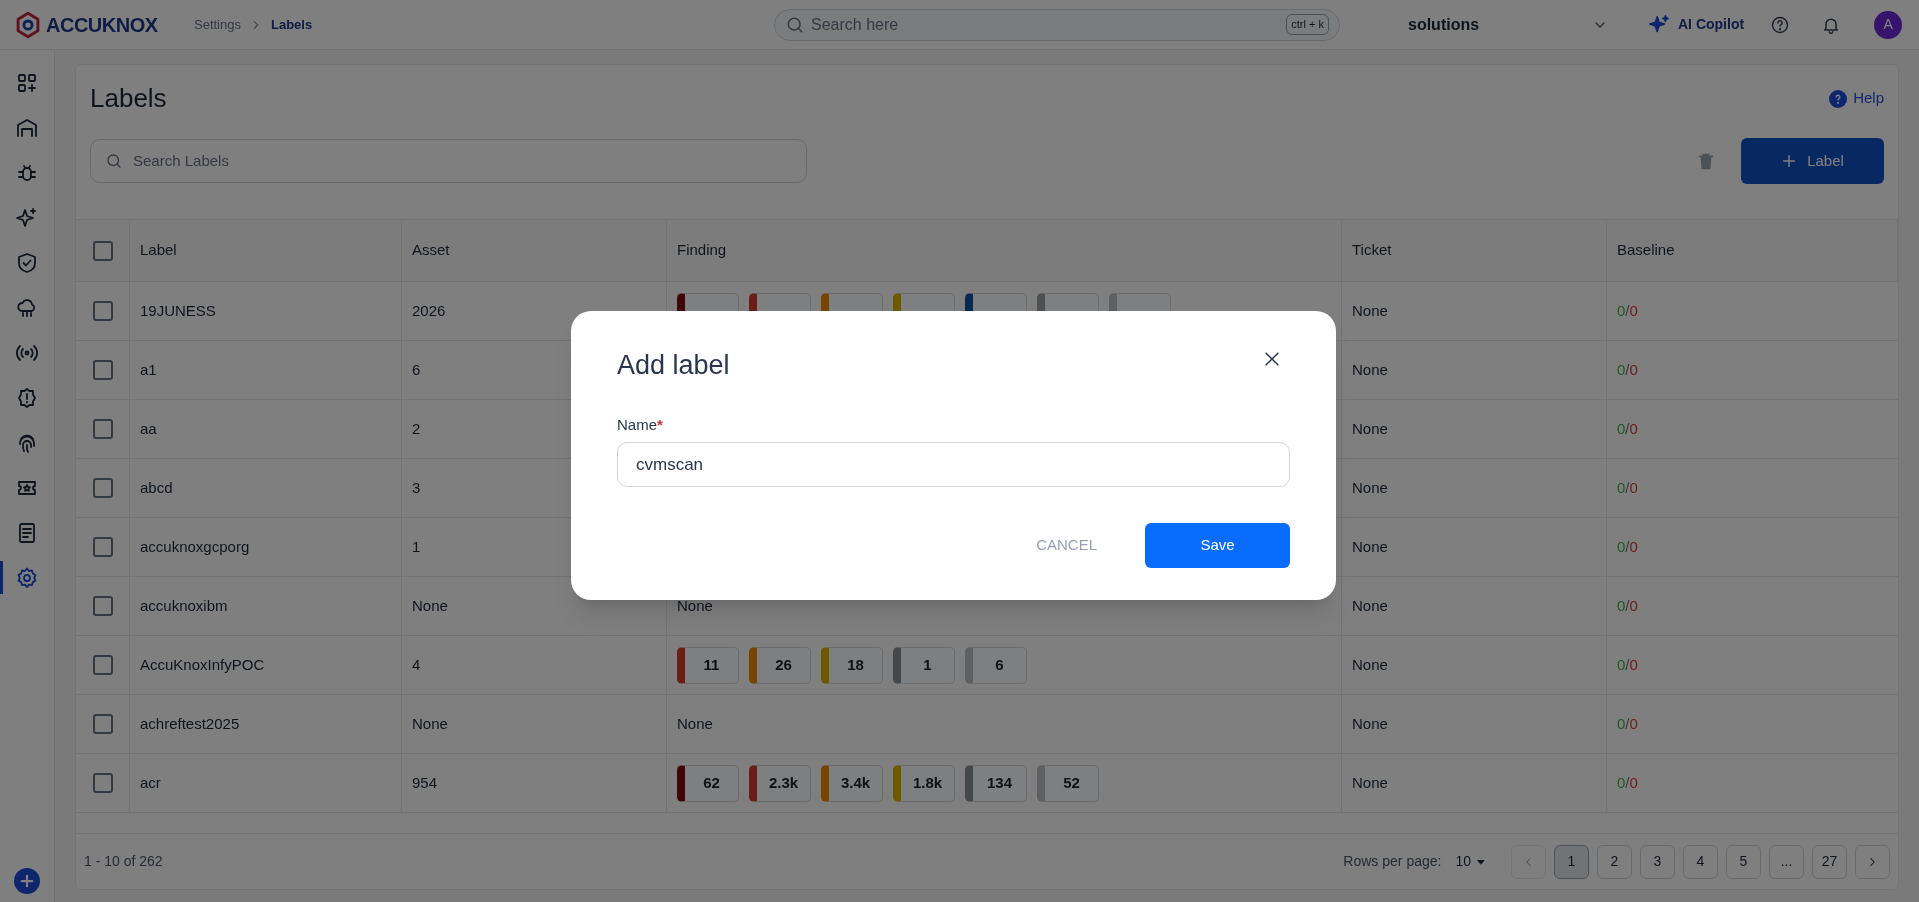  Describe the element at coordinates (181, 160) in the screenshot. I see `search-placeholder: Search Labels` at that location.